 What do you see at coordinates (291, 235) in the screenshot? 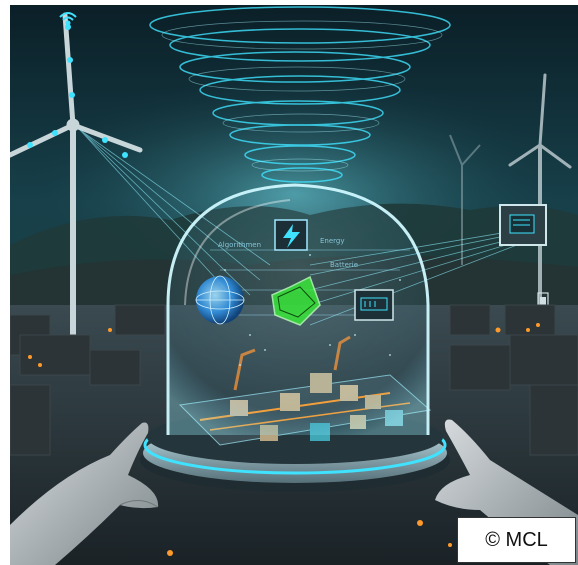
I see `lightning-icon` at bounding box center [291, 235].